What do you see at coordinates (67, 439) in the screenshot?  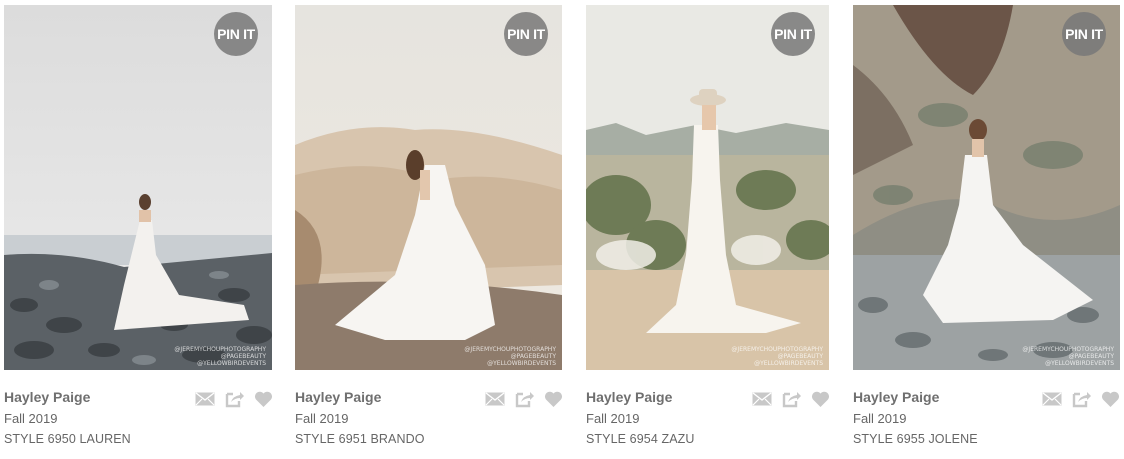 I see `style-number: STYLE 6950 LAUREN` at bounding box center [67, 439].